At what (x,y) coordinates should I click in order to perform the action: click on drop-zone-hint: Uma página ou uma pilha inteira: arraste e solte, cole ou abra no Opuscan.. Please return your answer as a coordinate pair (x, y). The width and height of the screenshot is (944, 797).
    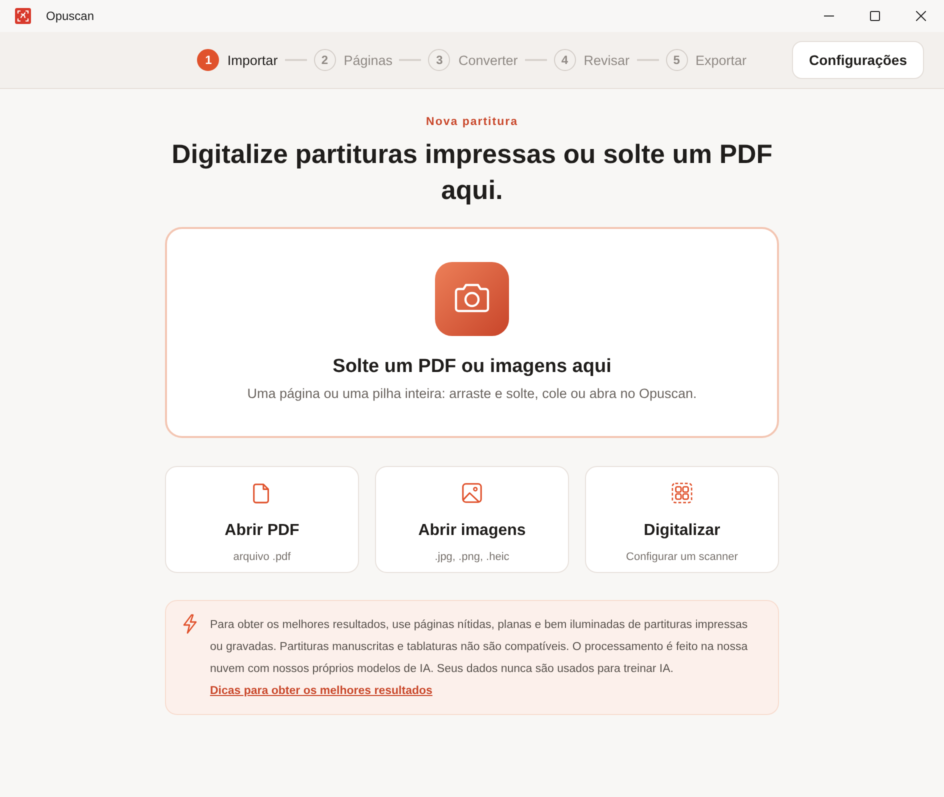
    Looking at the image, I should click on (472, 393).